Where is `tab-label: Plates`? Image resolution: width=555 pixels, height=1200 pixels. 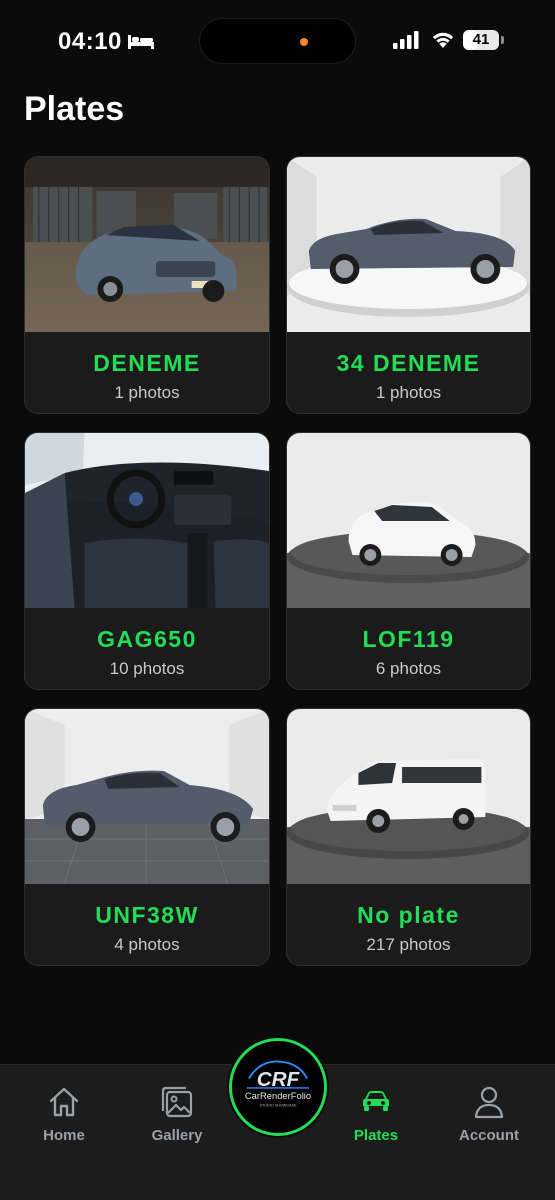
tab-label: Plates is located at coordinates (376, 1135).